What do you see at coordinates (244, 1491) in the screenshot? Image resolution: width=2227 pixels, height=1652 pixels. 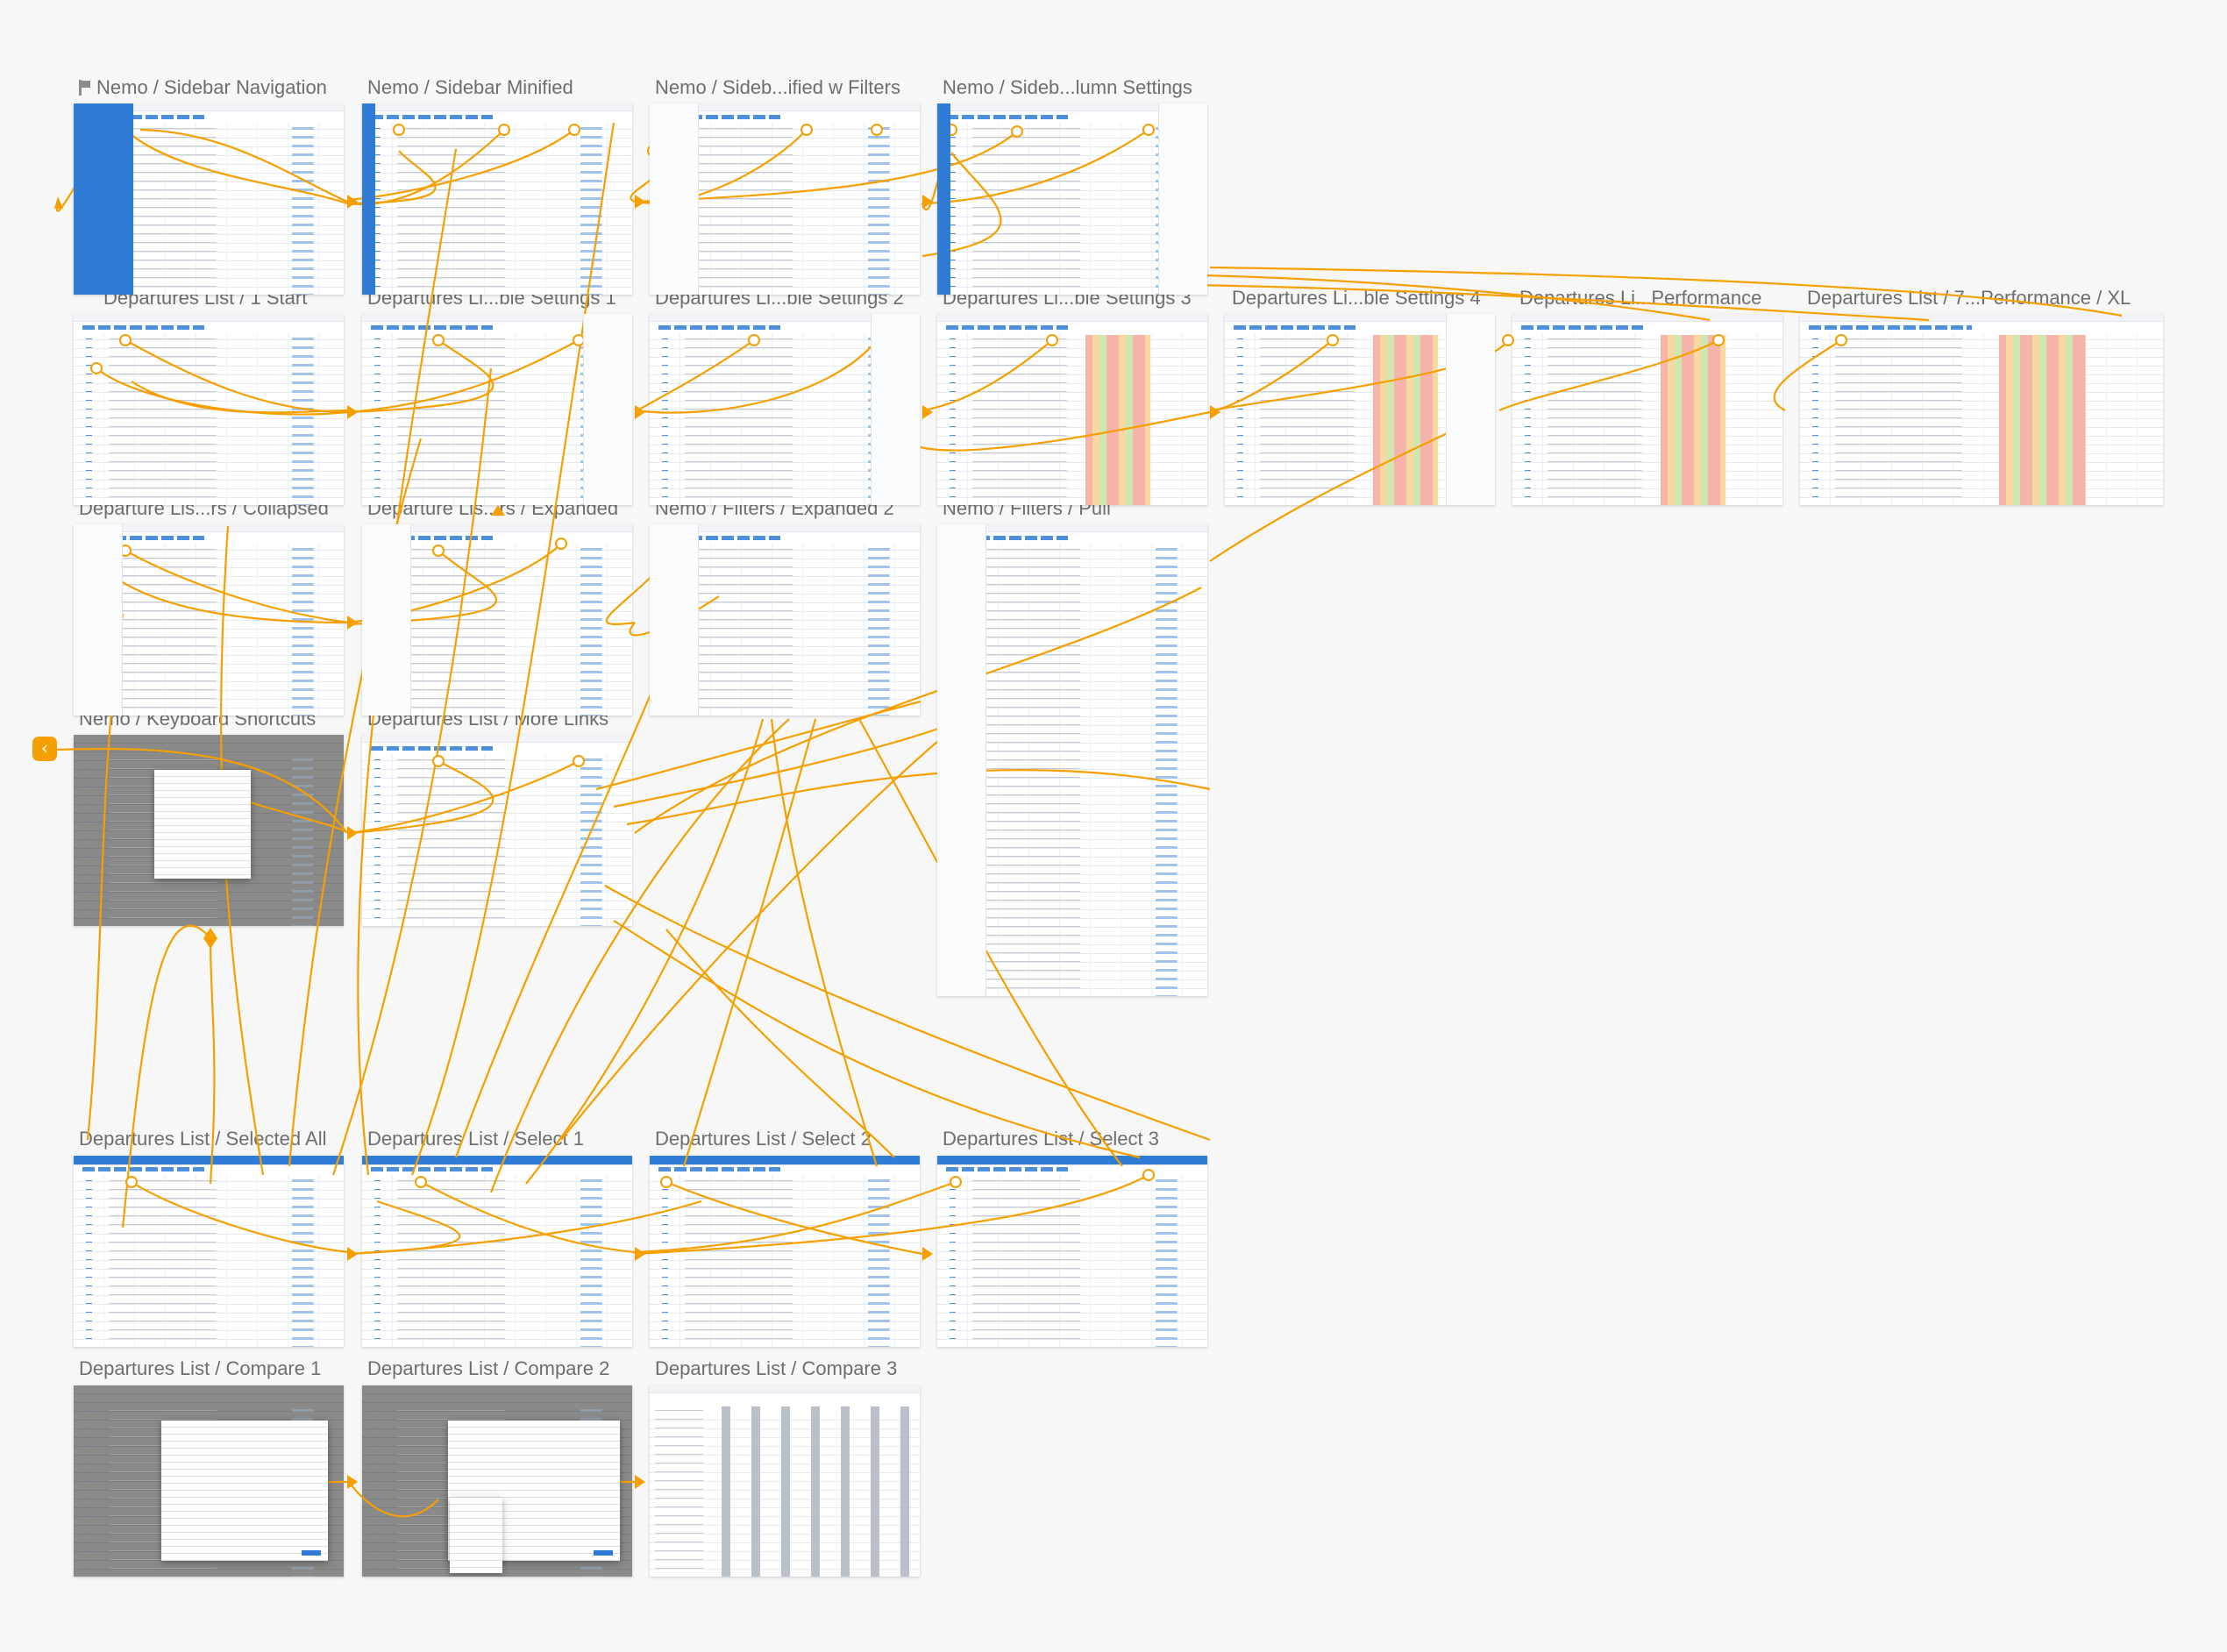 I see `compare-modal` at bounding box center [244, 1491].